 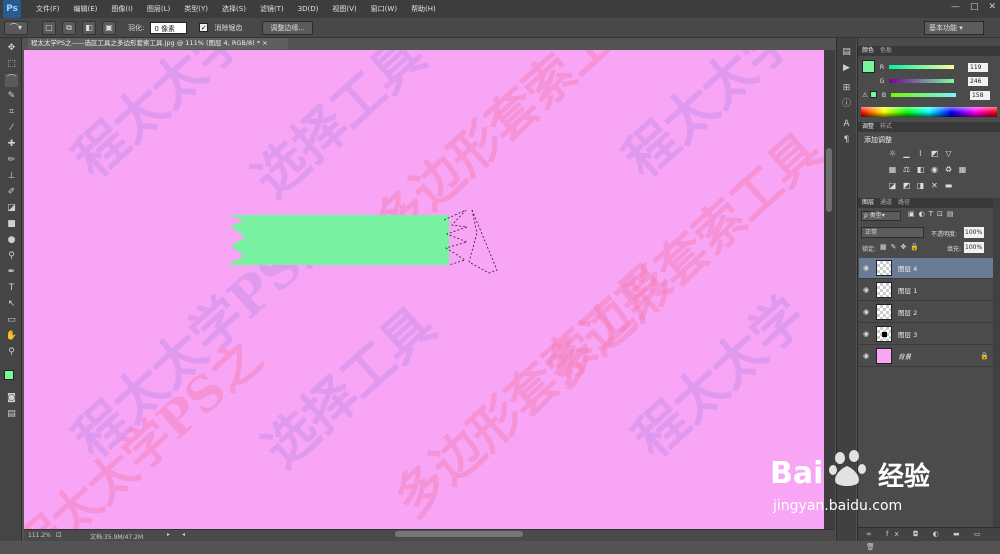 What do you see at coordinates (948, 153) in the screenshot?
I see `vibrance-icon: ▽` at bounding box center [948, 153].